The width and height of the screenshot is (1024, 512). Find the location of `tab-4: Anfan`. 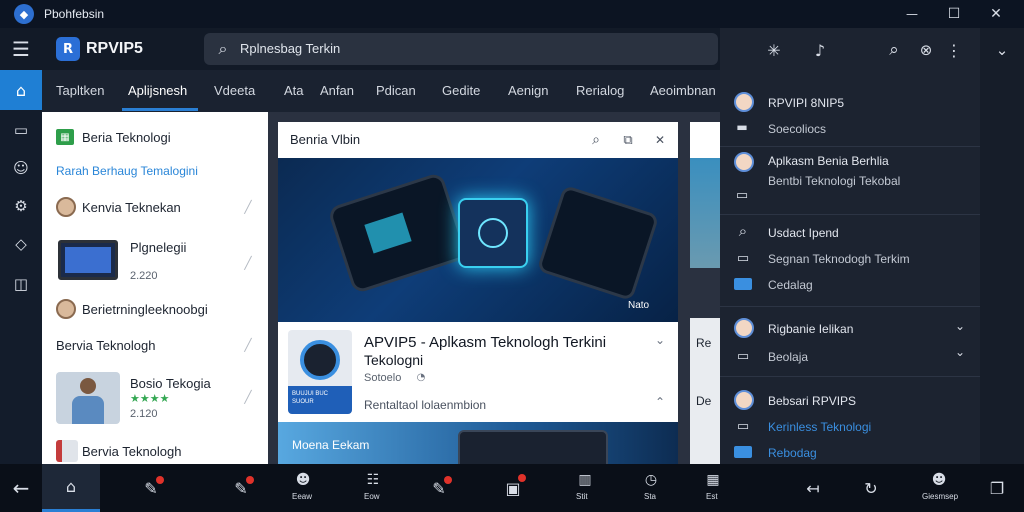

tab-4: Anfan is located at coordinates (337, 91).